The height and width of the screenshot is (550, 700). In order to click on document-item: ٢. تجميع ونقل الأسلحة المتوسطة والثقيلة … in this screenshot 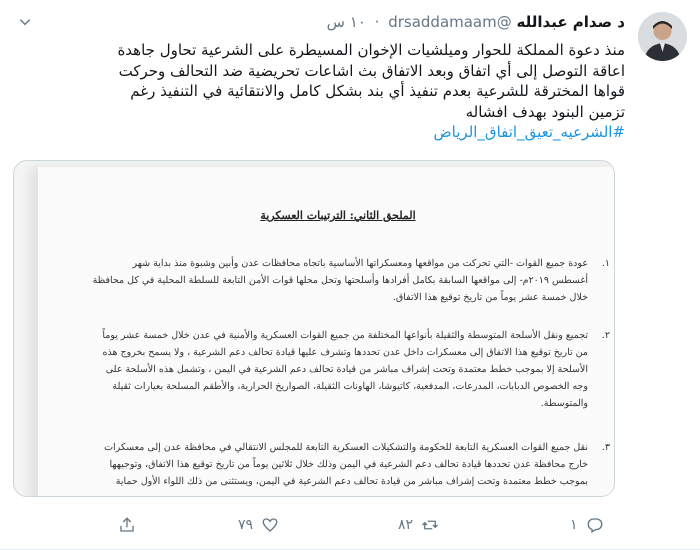, I will do `click(339, 369)`.